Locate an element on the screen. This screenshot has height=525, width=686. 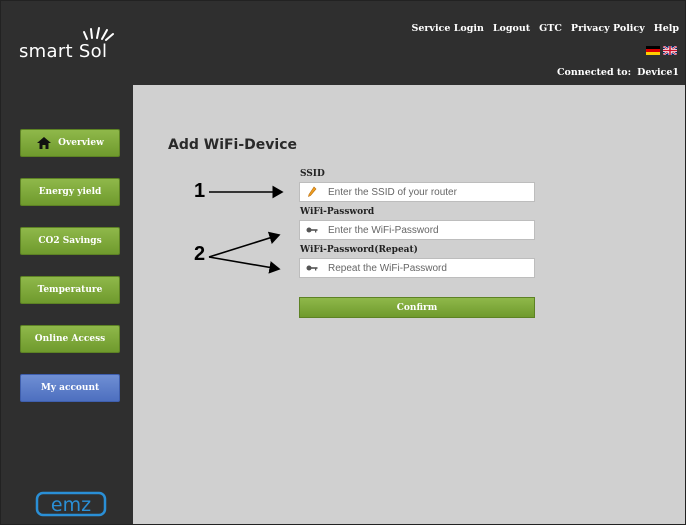
uk-flag-icon is located at coordinates (670, 50).